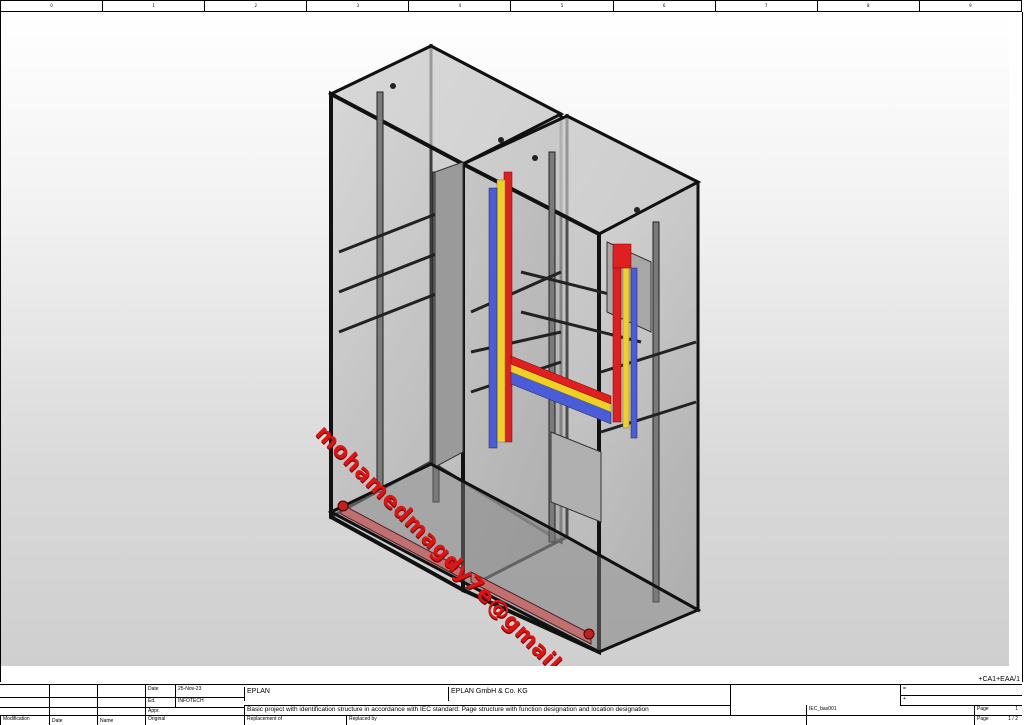 Image resolution: width=1024 pixels, height=725 pixels. Describe the element at coordinates (460, 6) in the screenshot. I see `ruler-cell: 4` at that location.